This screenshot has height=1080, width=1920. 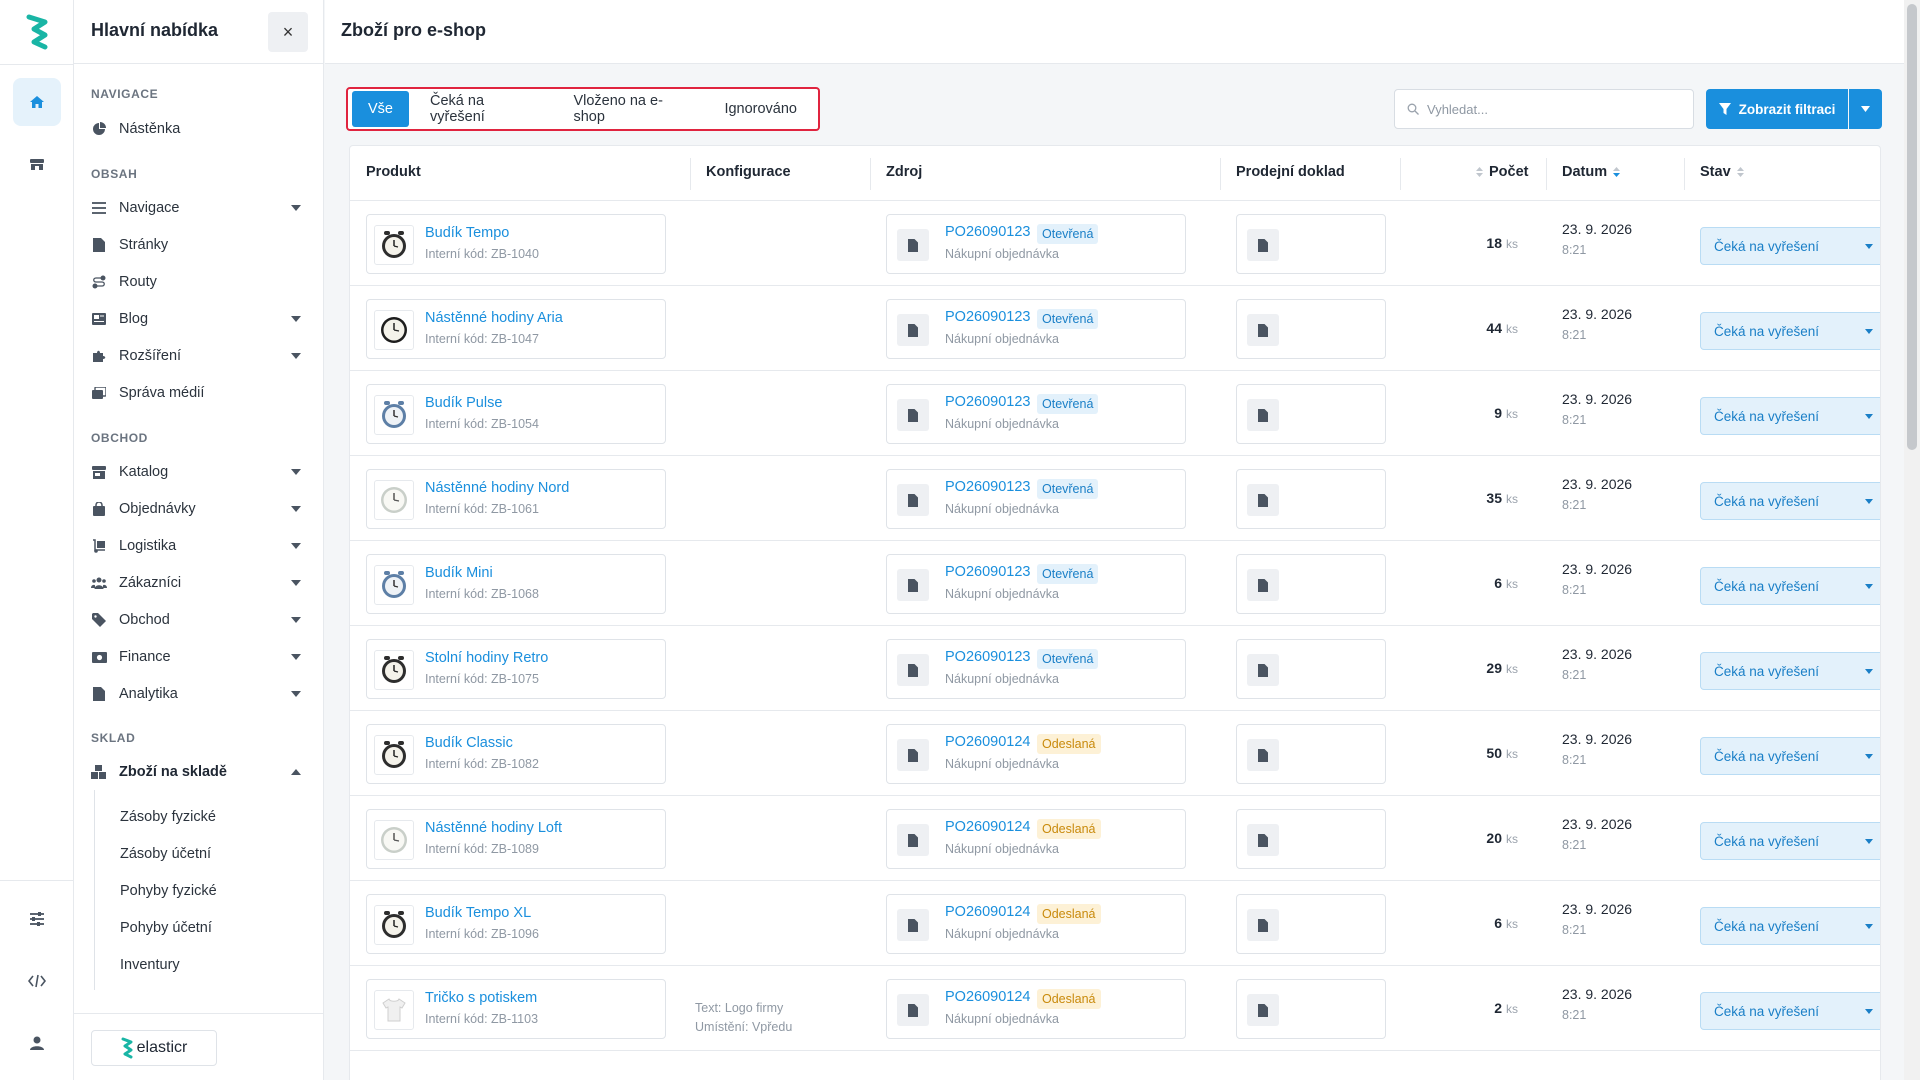 I want to click on sidebar-item-obchod: Obchod, so click(x=198, y=620).